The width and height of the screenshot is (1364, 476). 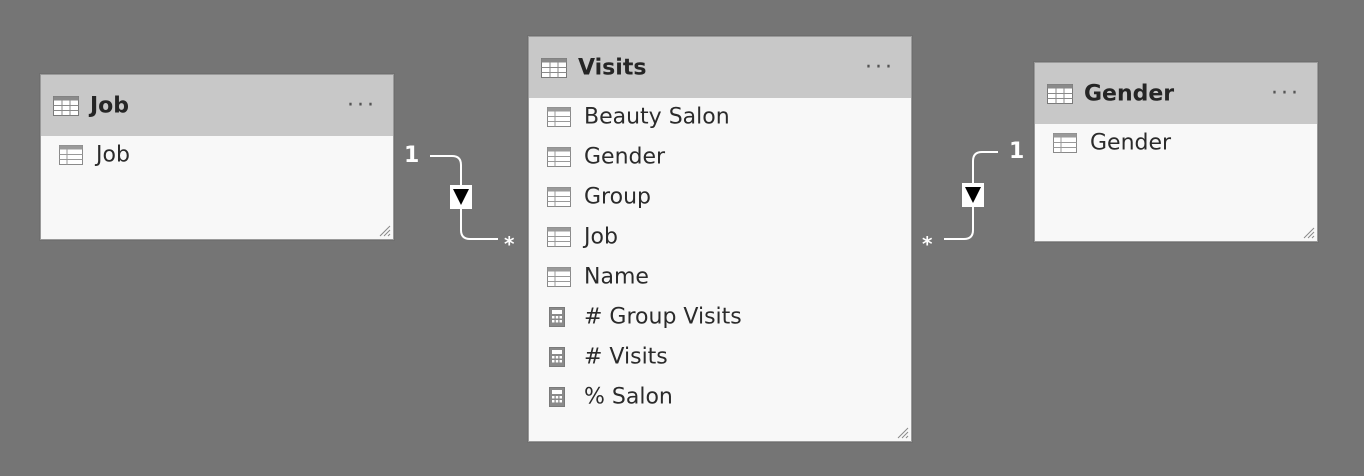 I want to click on field-row: # Visits, so click(x=720, y=357).